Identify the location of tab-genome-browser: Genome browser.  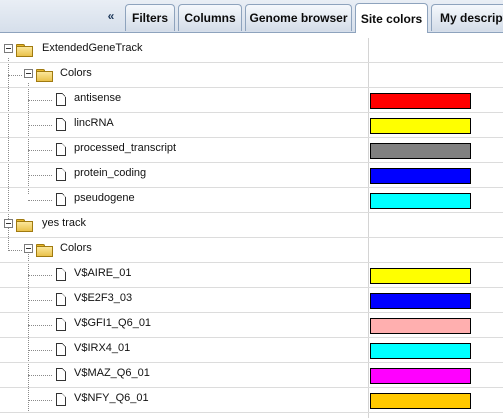
(298, 17).